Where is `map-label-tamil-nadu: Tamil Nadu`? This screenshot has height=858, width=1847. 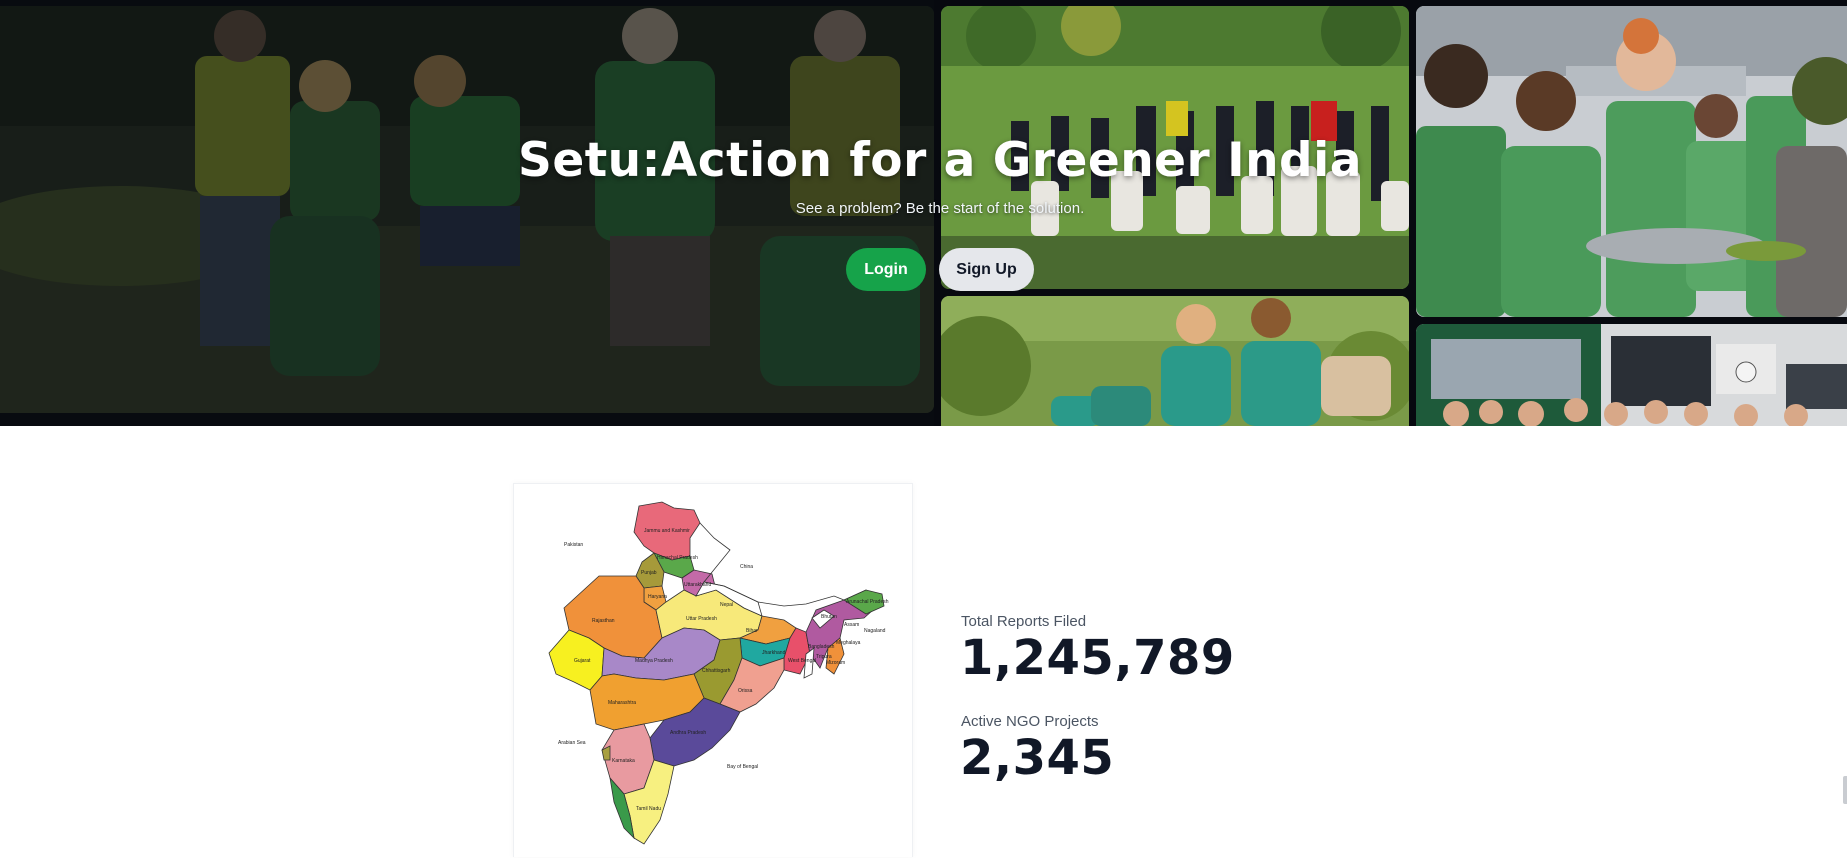 map-label-tamil-nadu: Tamil Nadu is located at coordinates (648, 809).